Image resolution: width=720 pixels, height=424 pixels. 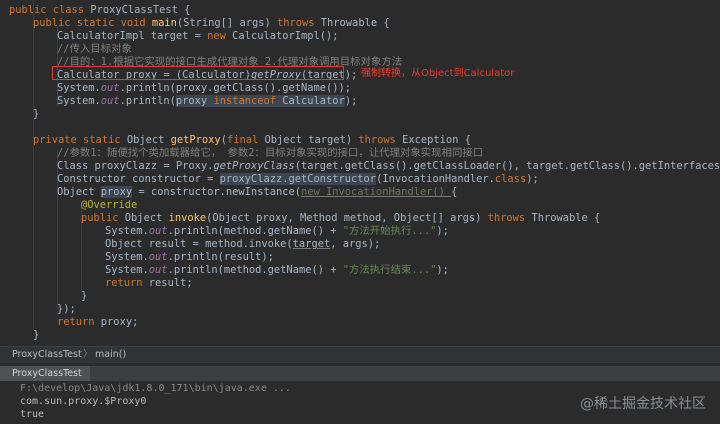 I want to click on code-line: public class ProxyClassTest {, so click(x=360, y=10).